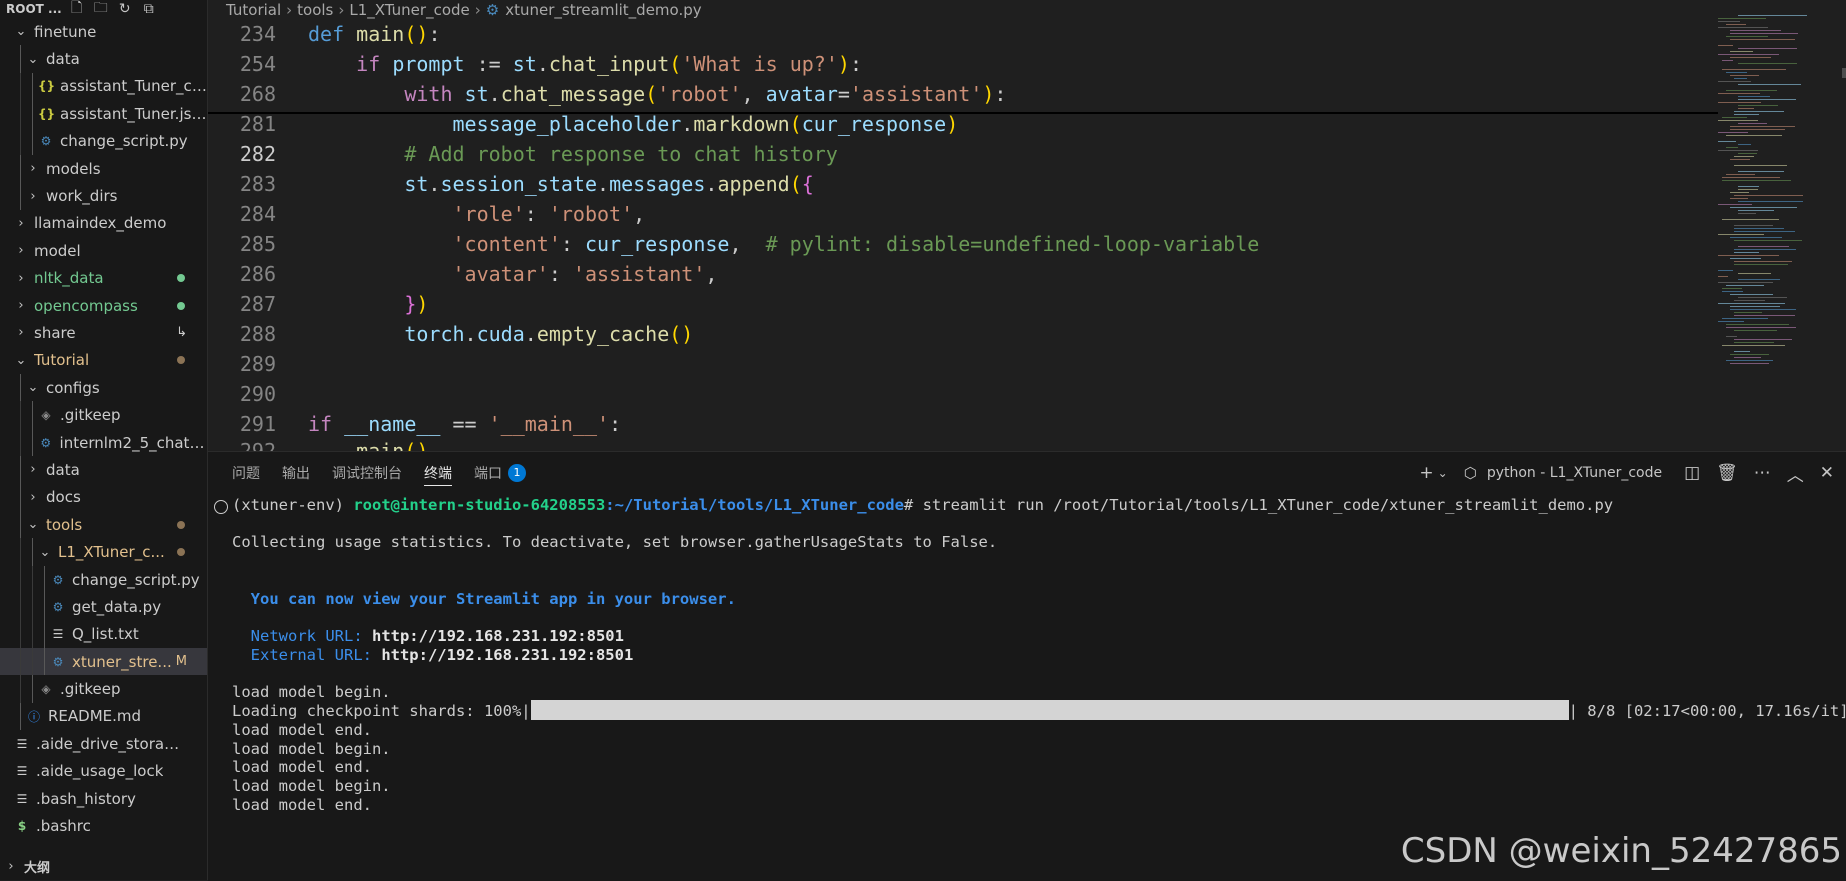  I want to click on minimap, so click(1782, 230).